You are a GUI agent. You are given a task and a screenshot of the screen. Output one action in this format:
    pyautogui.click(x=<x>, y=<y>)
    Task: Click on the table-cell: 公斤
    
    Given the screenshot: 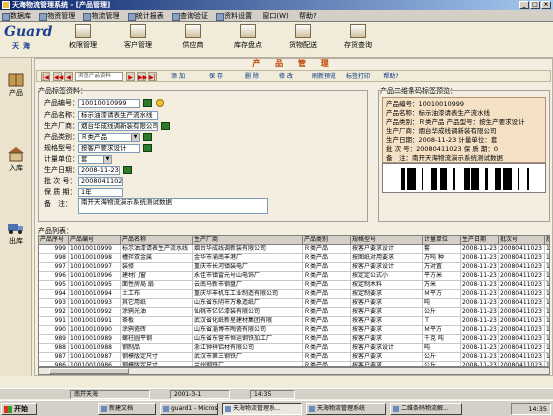 What is the action you would take?
    pyautogui.click(x=442, y=357)
    